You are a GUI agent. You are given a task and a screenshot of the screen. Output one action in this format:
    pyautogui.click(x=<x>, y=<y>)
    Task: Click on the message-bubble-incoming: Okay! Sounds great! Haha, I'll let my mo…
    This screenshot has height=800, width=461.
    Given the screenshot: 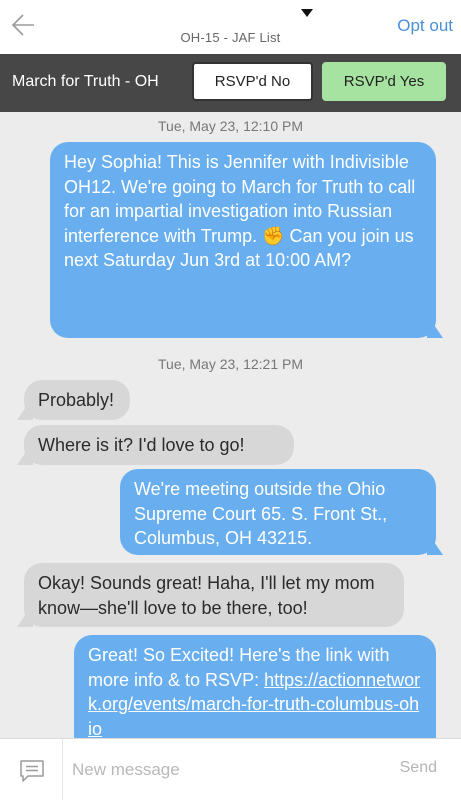 What is the action you would take?
    pyautogui.click(x=214, y=595)
    